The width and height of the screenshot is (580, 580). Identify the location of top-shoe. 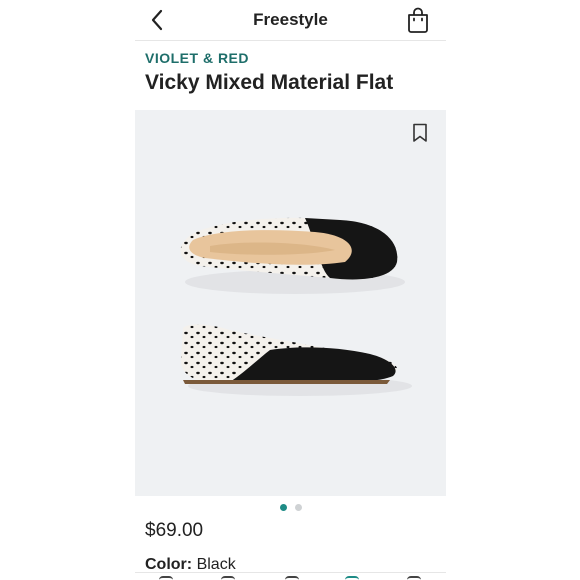
(292, 255).